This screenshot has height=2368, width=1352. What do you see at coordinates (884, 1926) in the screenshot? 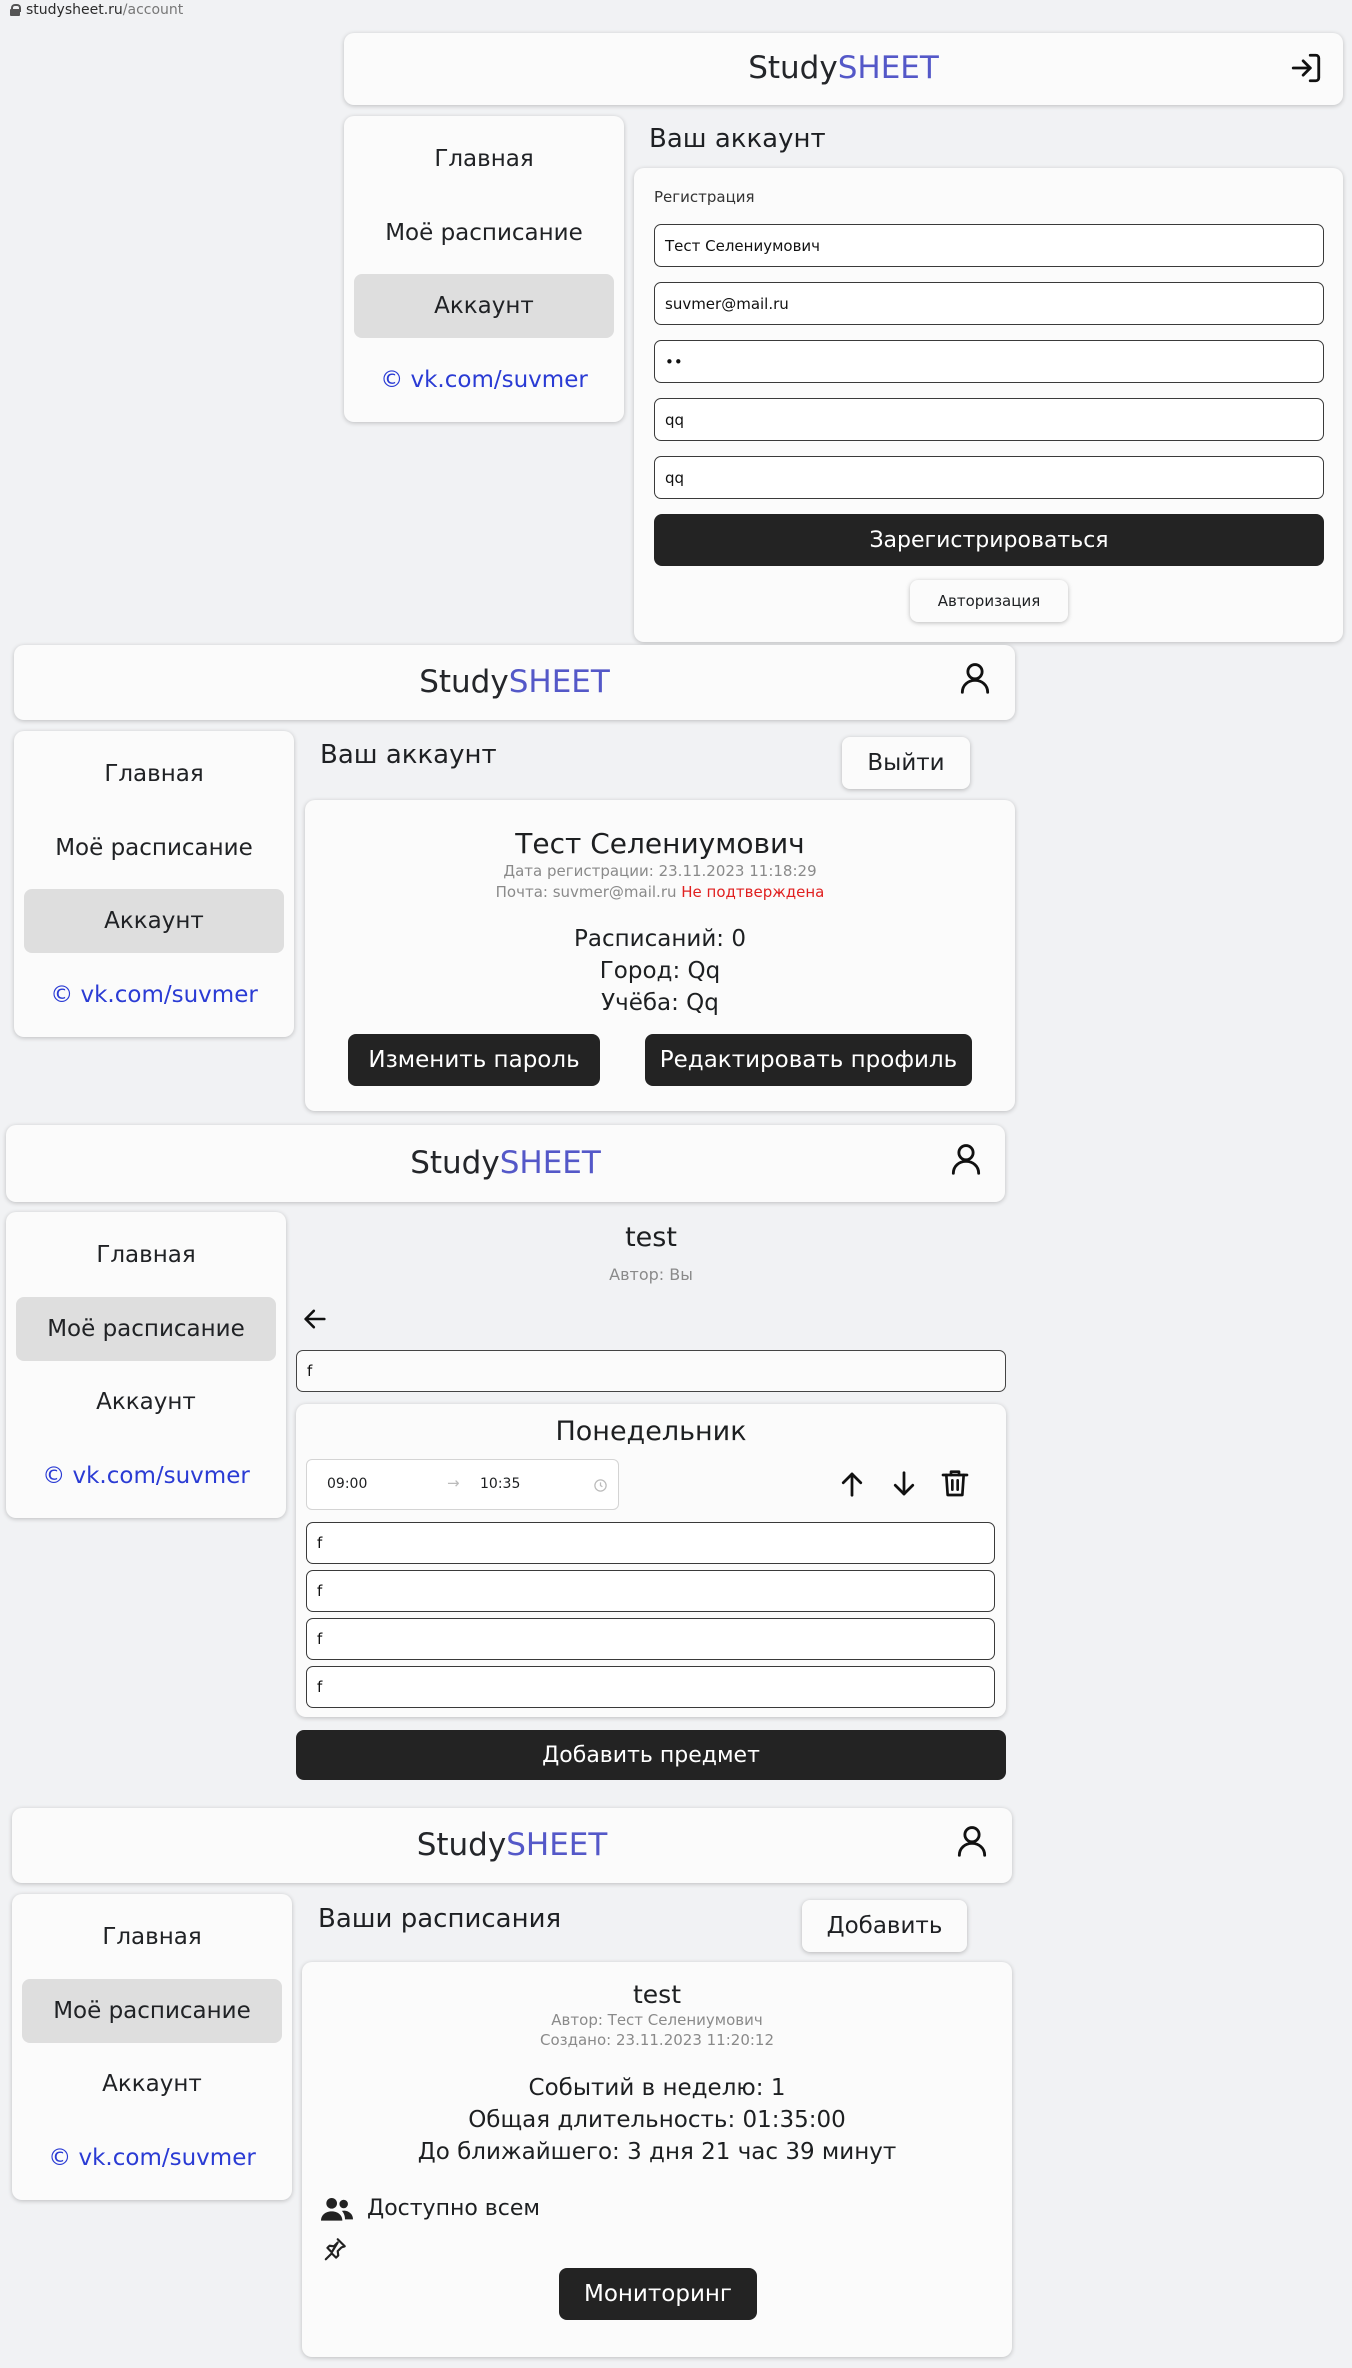
I see `add-schedule-button: Добавить` at bounding box center [884, 1926].